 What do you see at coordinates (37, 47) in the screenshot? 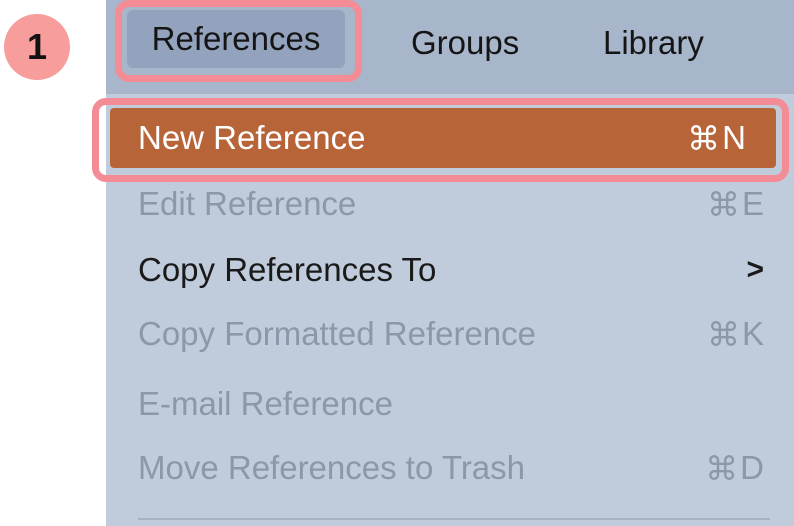
I see `step-number-badge: 1` at bounding box center [37, 47].